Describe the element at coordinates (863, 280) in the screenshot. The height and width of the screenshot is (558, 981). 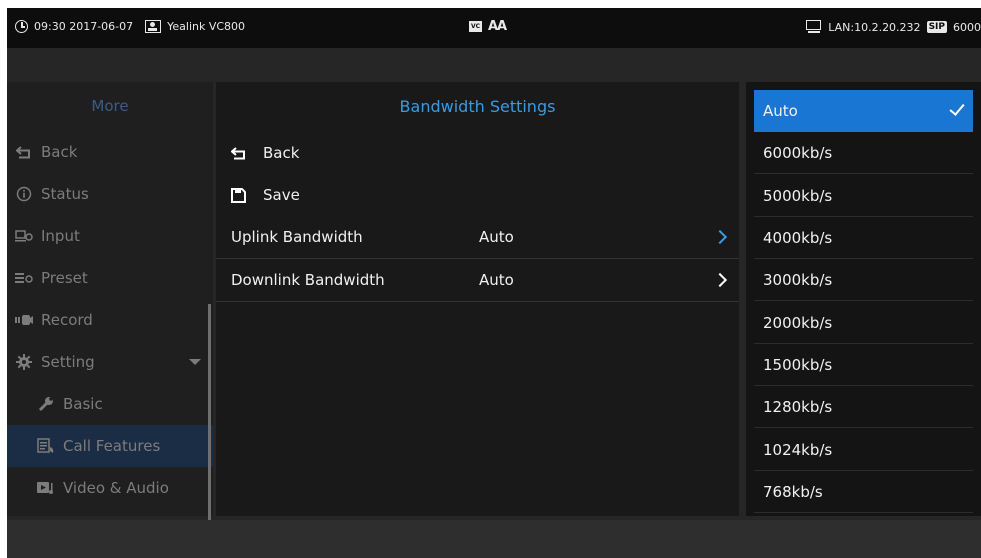
I see `option-3000: 3000kb/s` at that location.